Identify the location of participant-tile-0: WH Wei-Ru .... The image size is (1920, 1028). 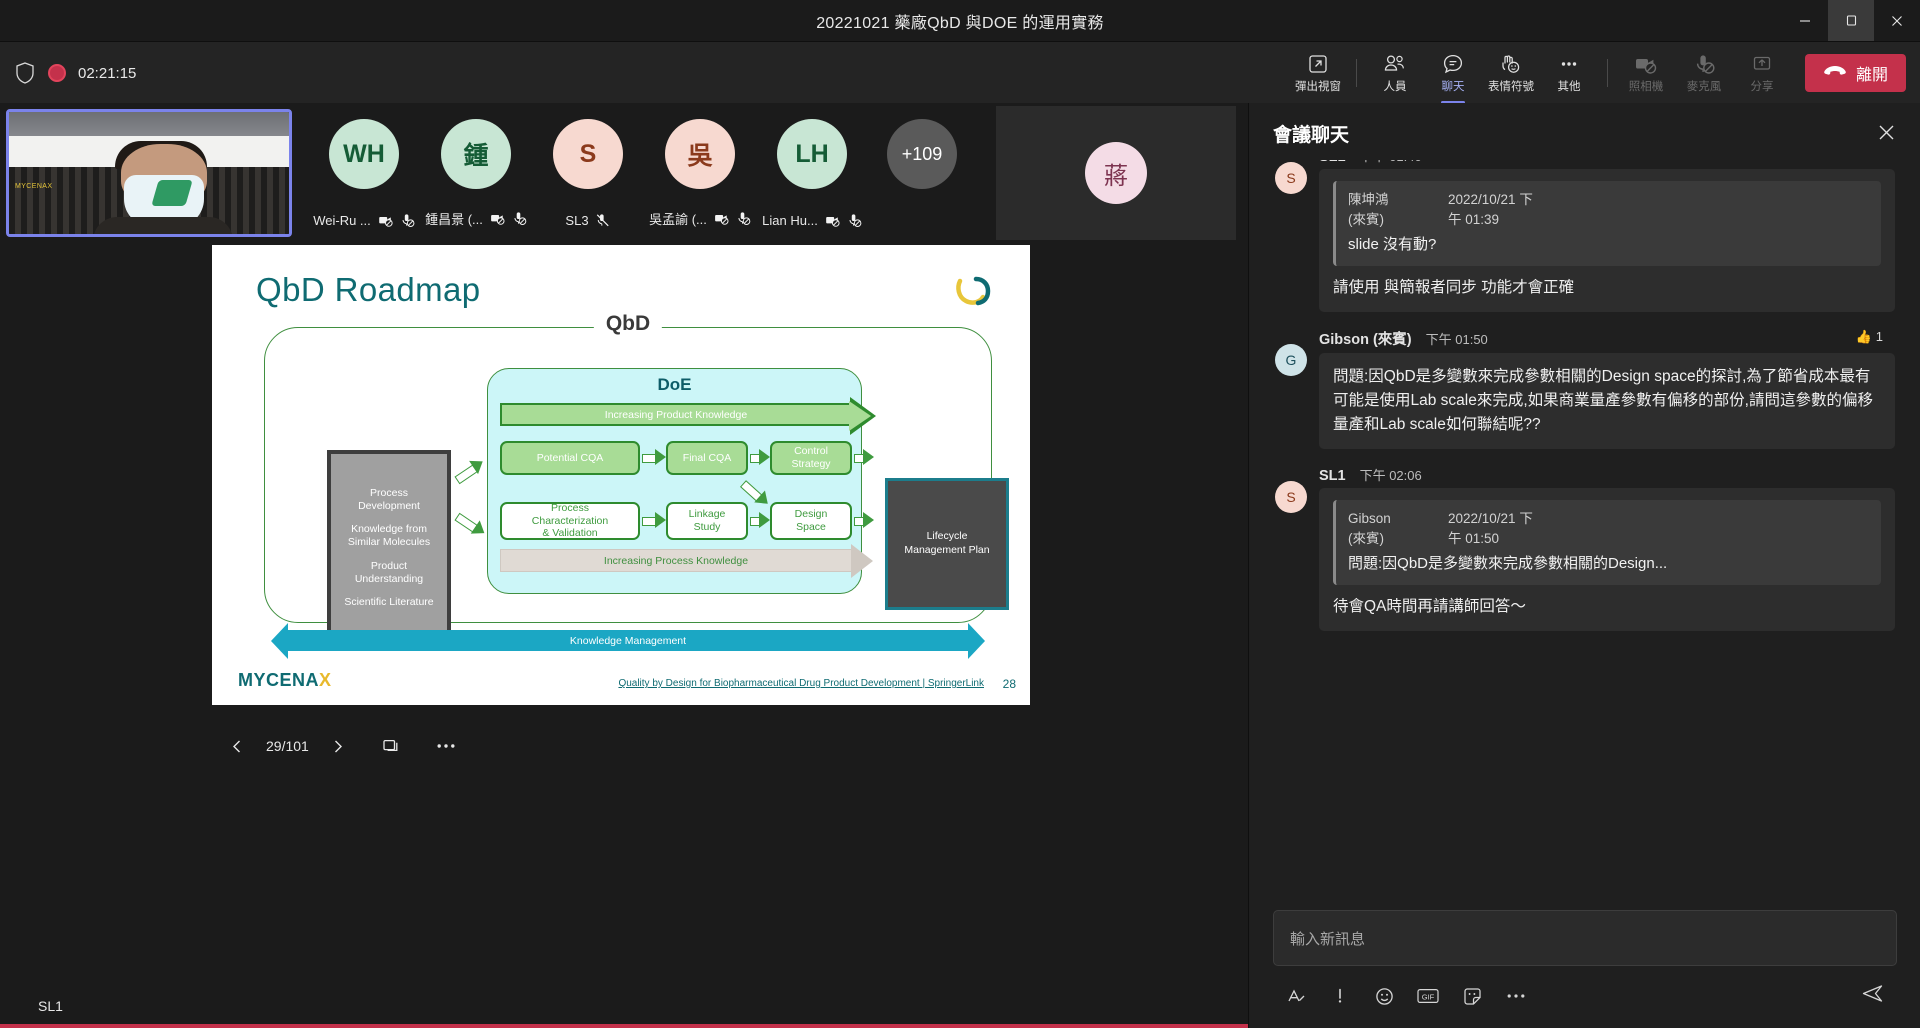
(364, 173).